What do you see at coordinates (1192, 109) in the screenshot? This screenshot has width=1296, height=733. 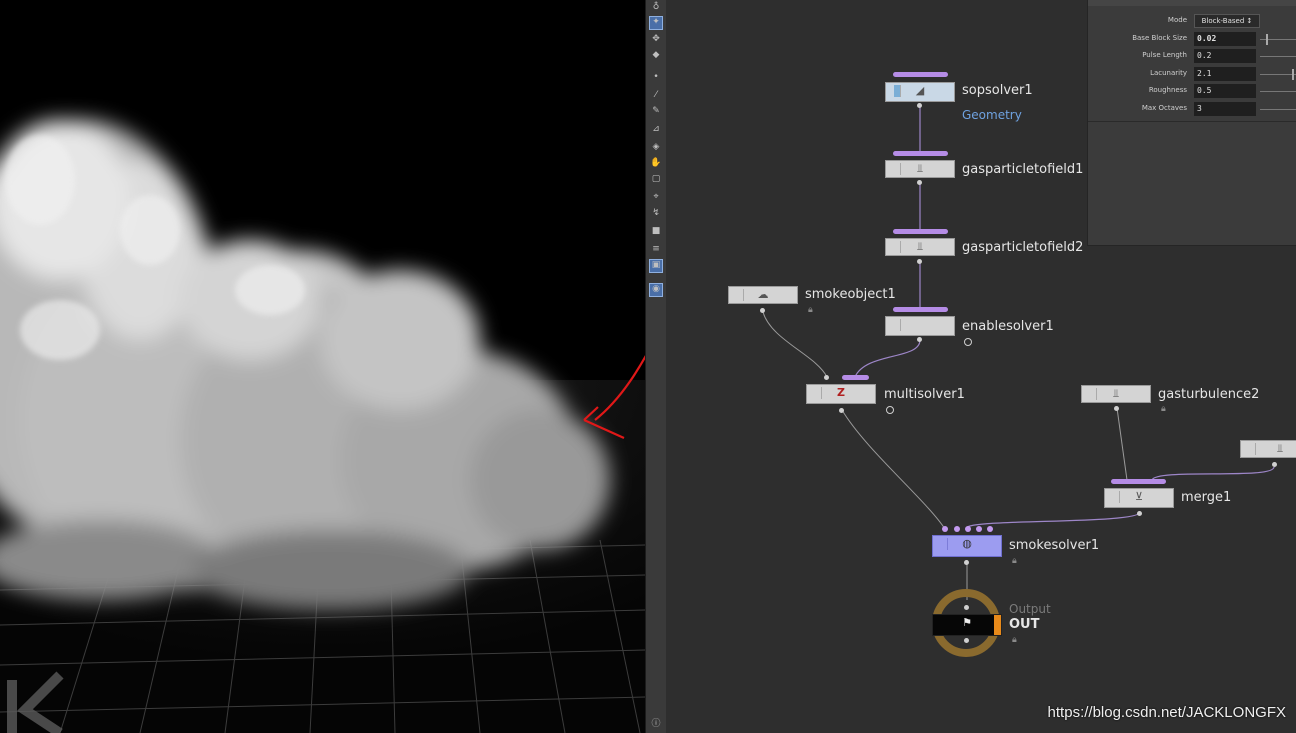 I see `param-max-octaves: Max Octaves 3` at bounding box center [1192, 109].